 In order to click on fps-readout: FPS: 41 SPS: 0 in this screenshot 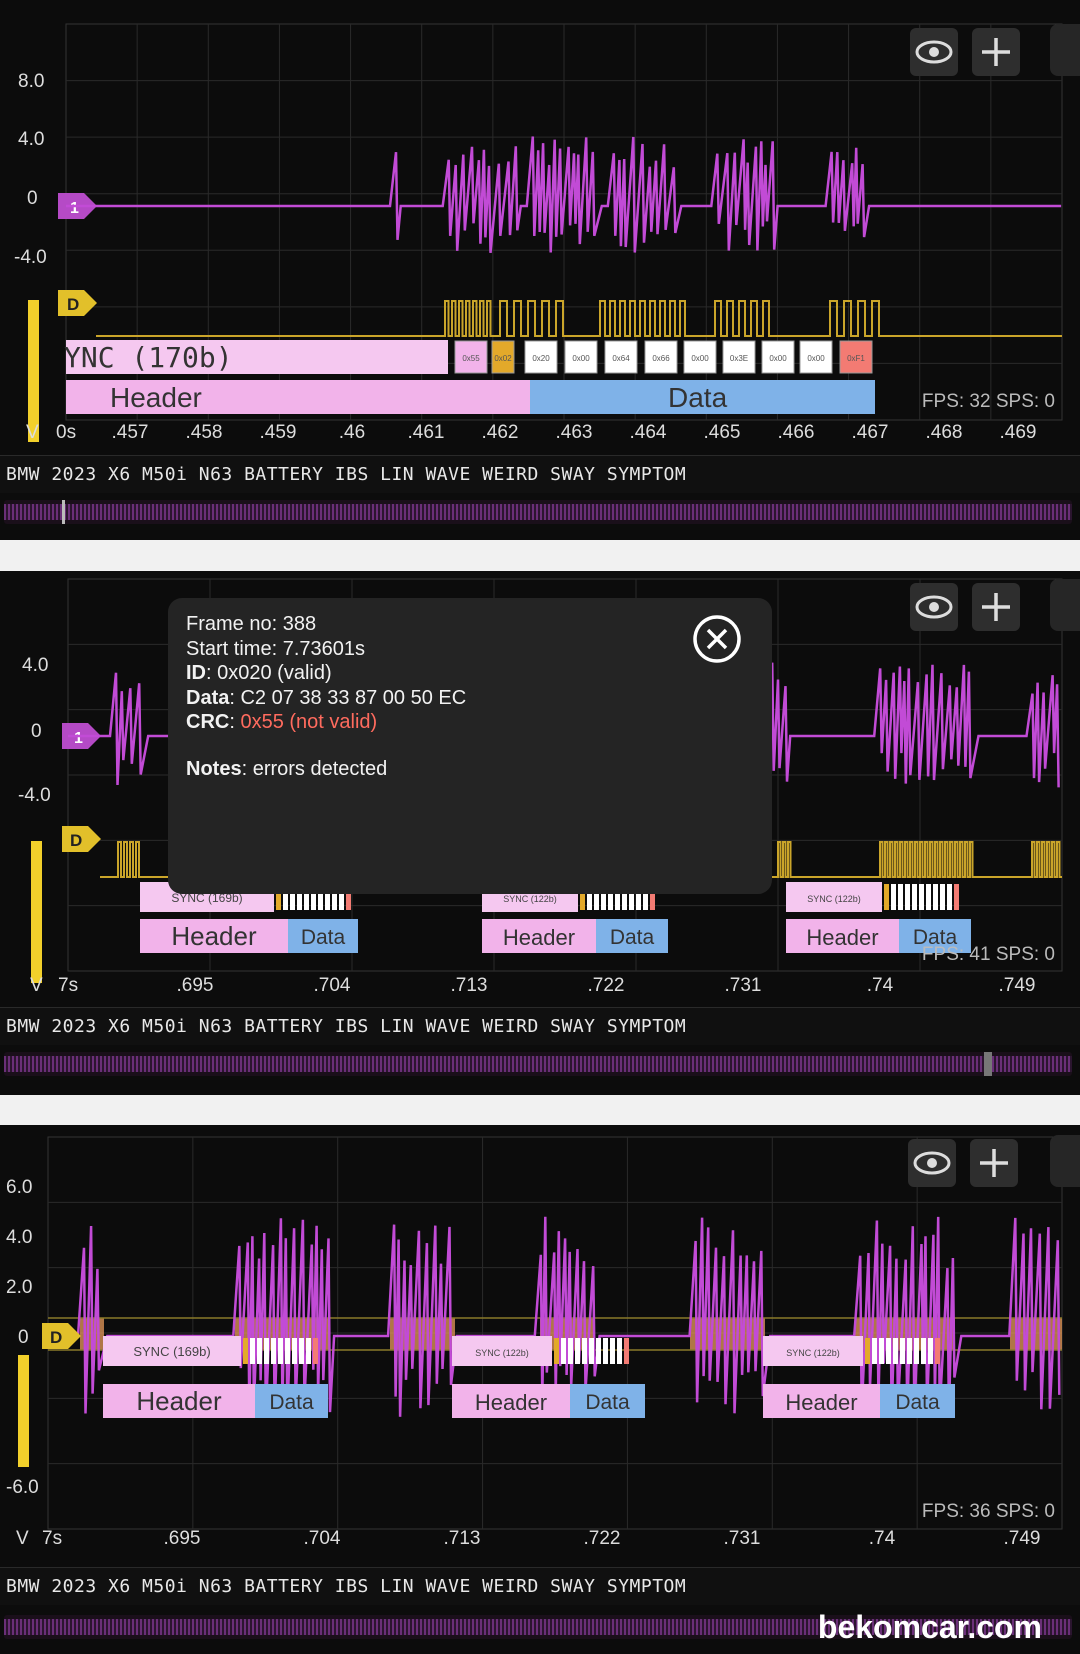, I will do `click(988, 954)`.